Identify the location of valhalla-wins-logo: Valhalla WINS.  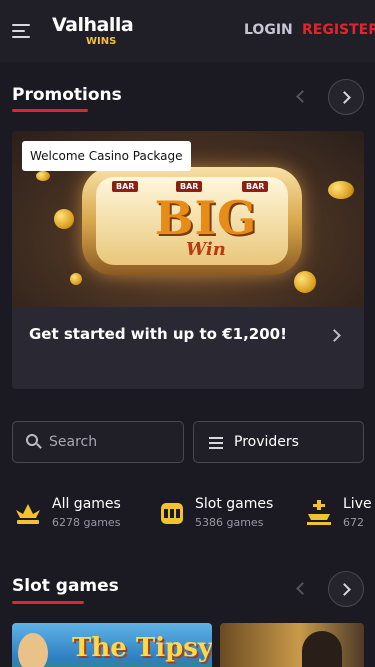
(93, 32).